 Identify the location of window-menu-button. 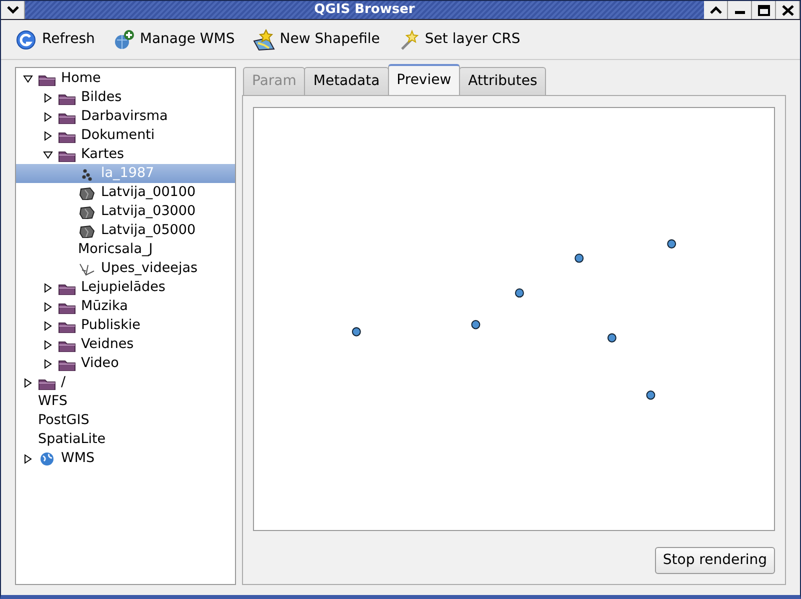
(13, 10).